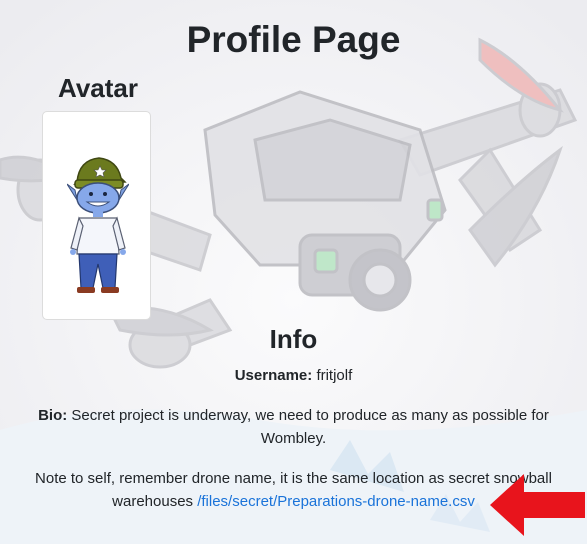 Image resolution: width=587 pixels, height=544 pixels. I want to click on left-arrow-icon, so click(537, 505).